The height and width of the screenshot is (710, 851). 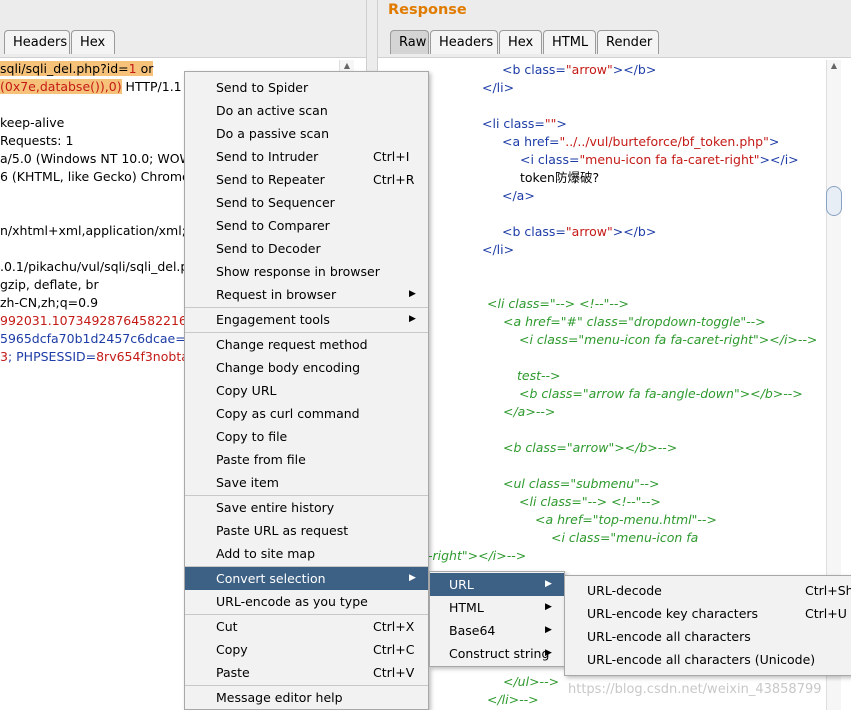 I want to click on menu-item-label: Cut, so click(x=227, y=626).